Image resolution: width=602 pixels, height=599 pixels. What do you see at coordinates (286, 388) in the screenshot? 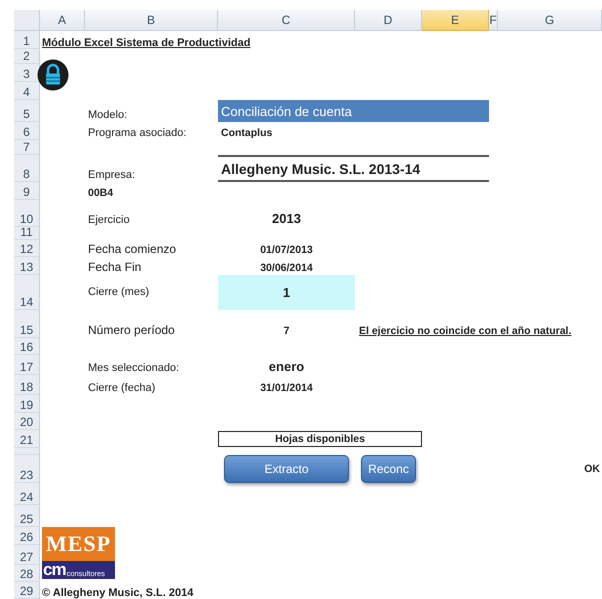
I see `closing-date: 31/01/2014` at bounding box center [286, 388].